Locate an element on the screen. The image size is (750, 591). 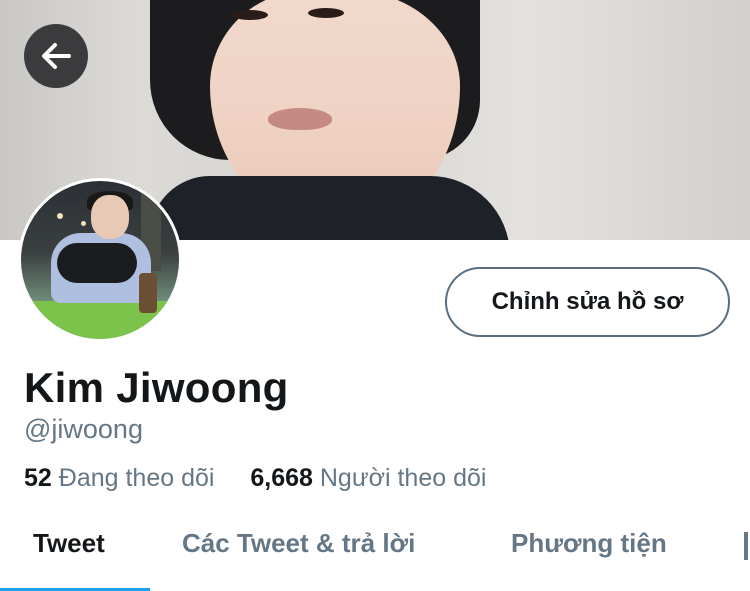
followers-count: 6,668 is located at coordinates (281, 478).